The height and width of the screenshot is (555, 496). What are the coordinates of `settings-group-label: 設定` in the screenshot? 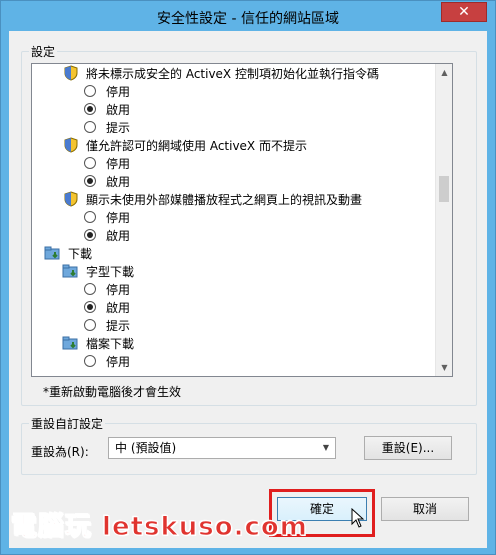 It's located at (43, 51).